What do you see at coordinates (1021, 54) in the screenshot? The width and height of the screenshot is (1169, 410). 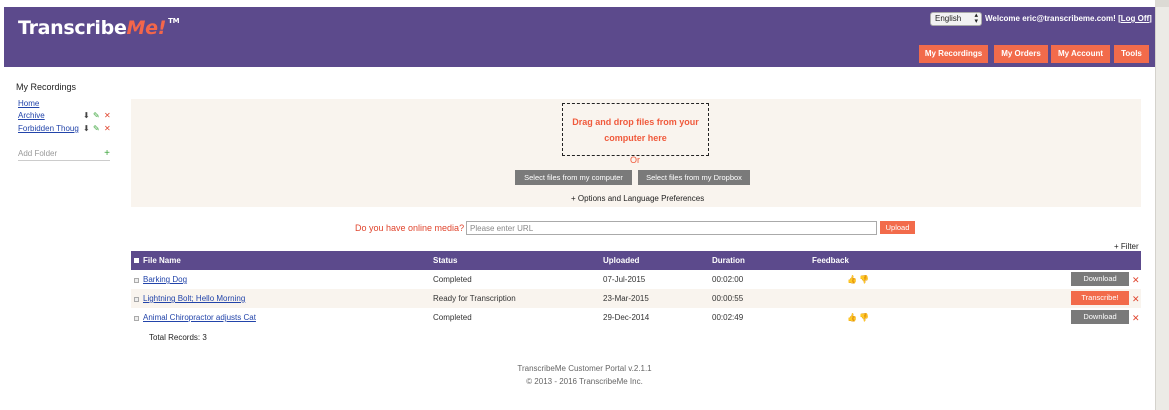 I see `nav-my-orders: My Orders` at bounding box center [1021, 54].